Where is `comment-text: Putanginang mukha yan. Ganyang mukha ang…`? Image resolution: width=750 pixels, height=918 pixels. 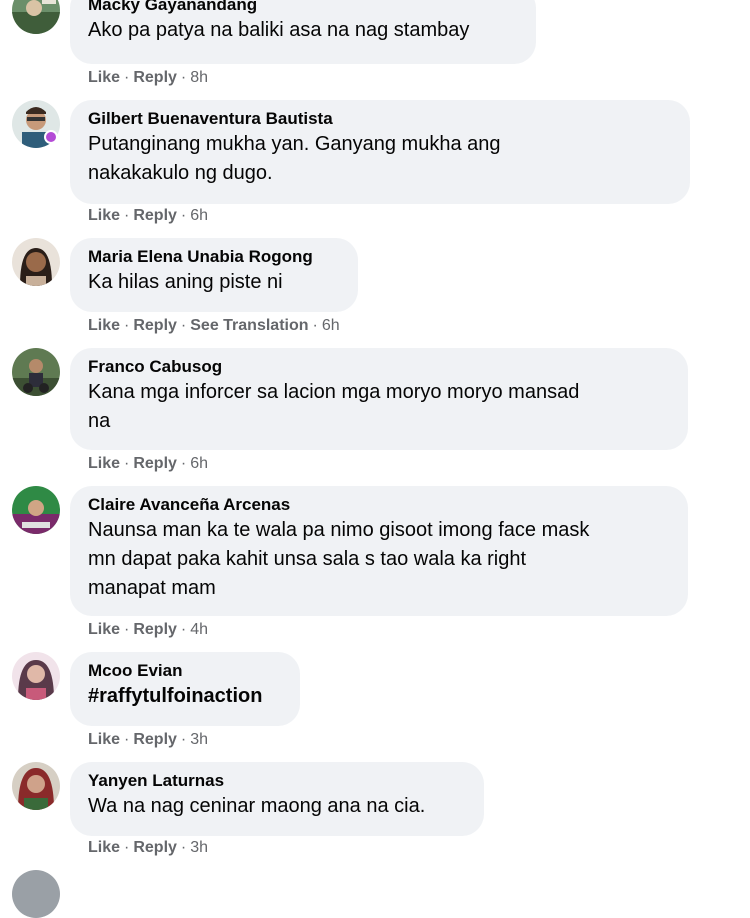
comment-text: Putanginang mukha yan. Ganyang mukha ang… is located at coordinates (294, 158).